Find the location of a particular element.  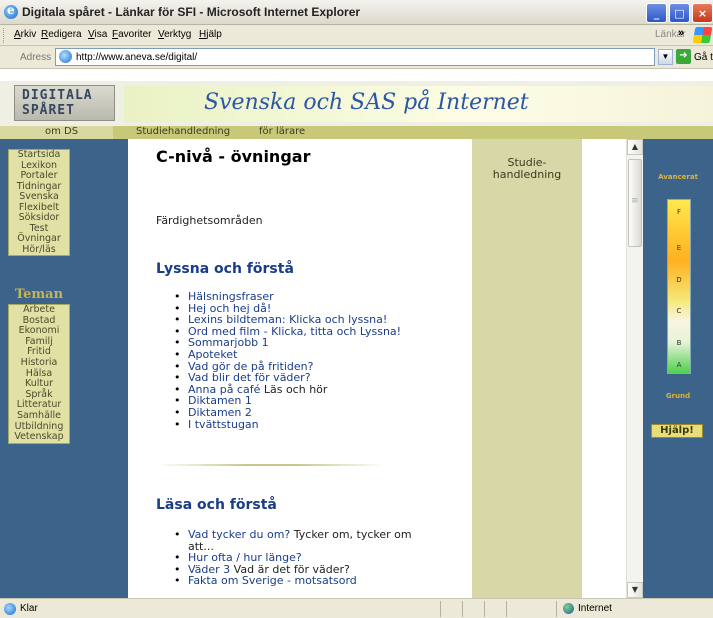

sidebar-item-svenska: Svenska is located at coordinates (39, 197).